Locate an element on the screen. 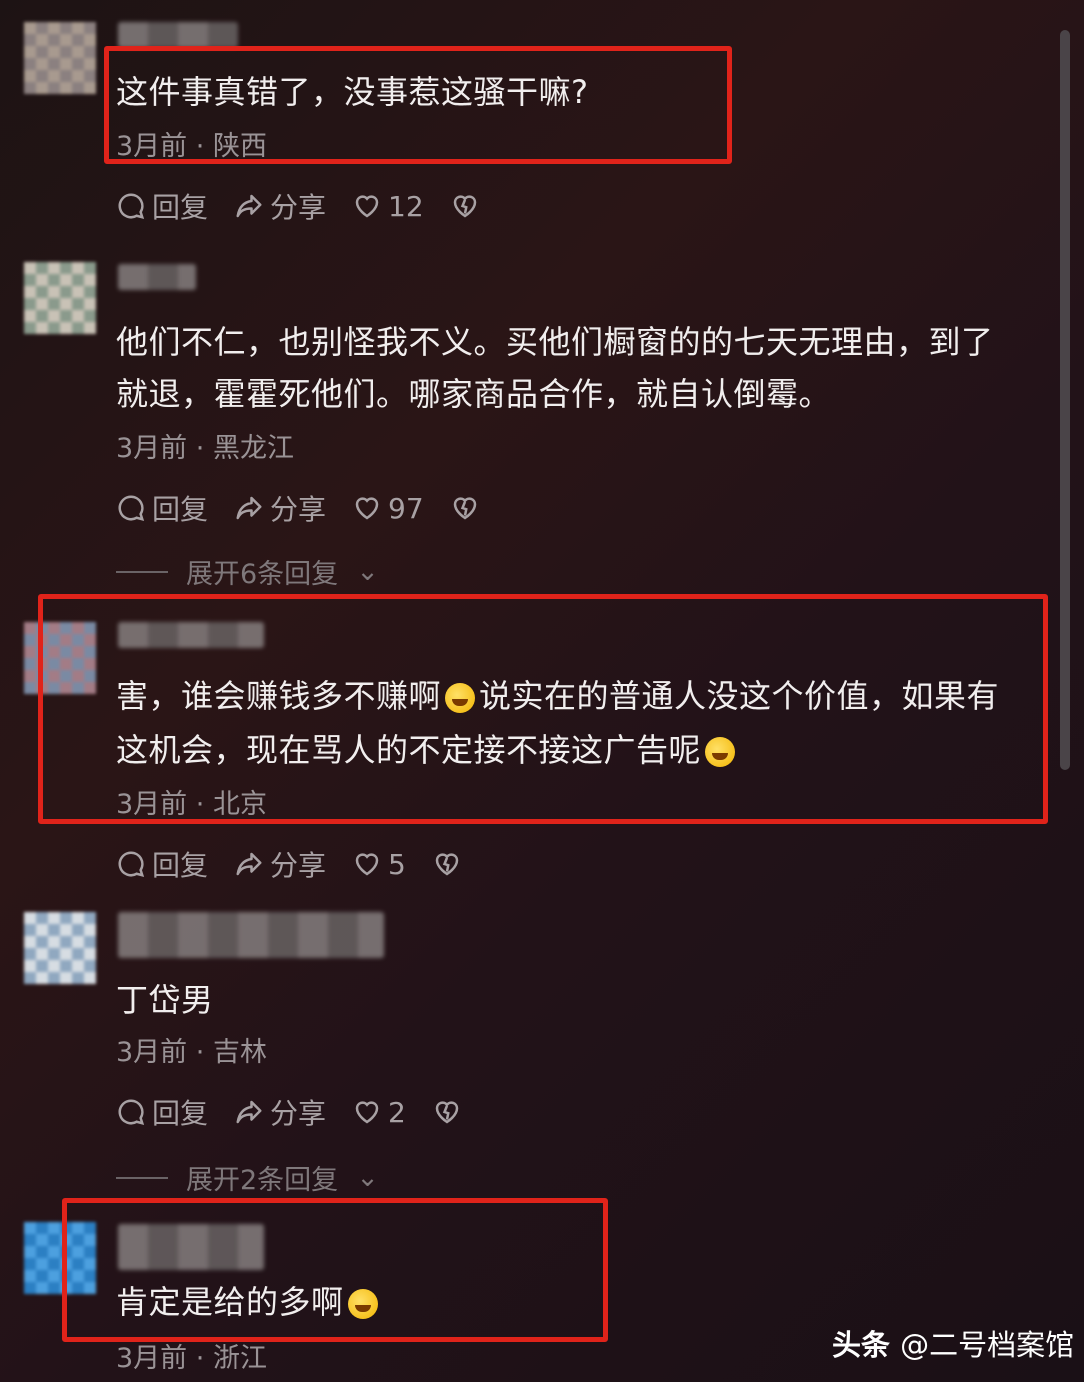  like-button: 2 is located at coordinates (379, 1112).